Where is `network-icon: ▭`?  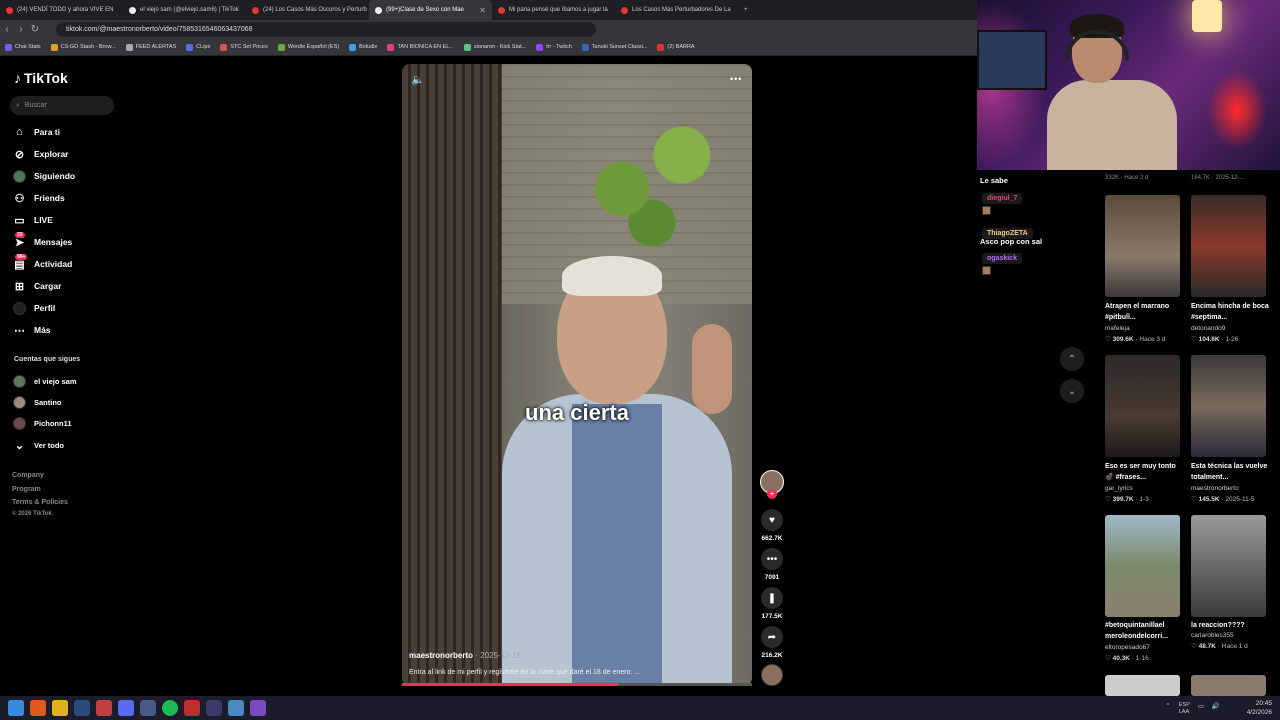 network-icon: ▭ is located at coordinates (1201, 709).